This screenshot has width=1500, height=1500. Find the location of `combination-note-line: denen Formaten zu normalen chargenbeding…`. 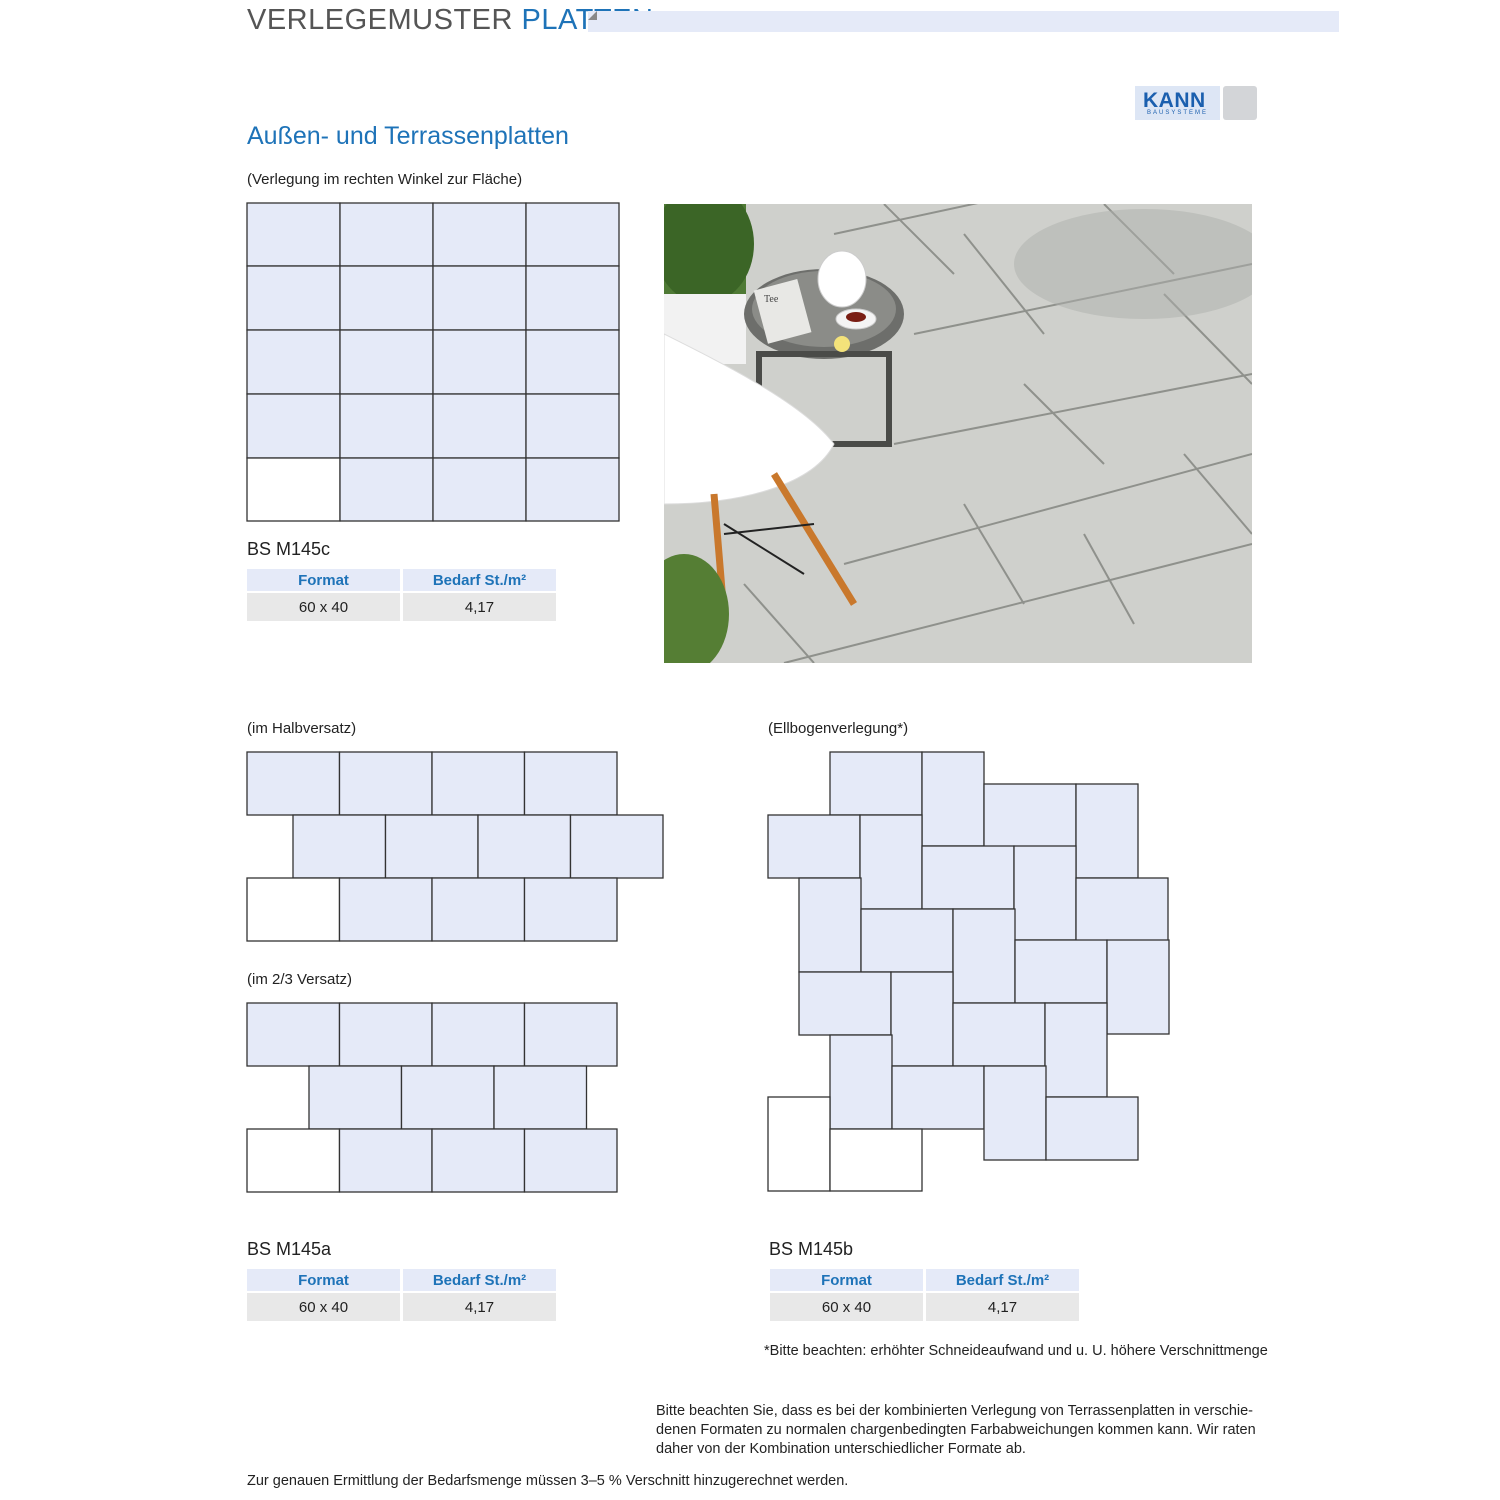

combination-note-line: denen Formaten zu normalen chargenbeding… is located at coordinates (956, 1430).